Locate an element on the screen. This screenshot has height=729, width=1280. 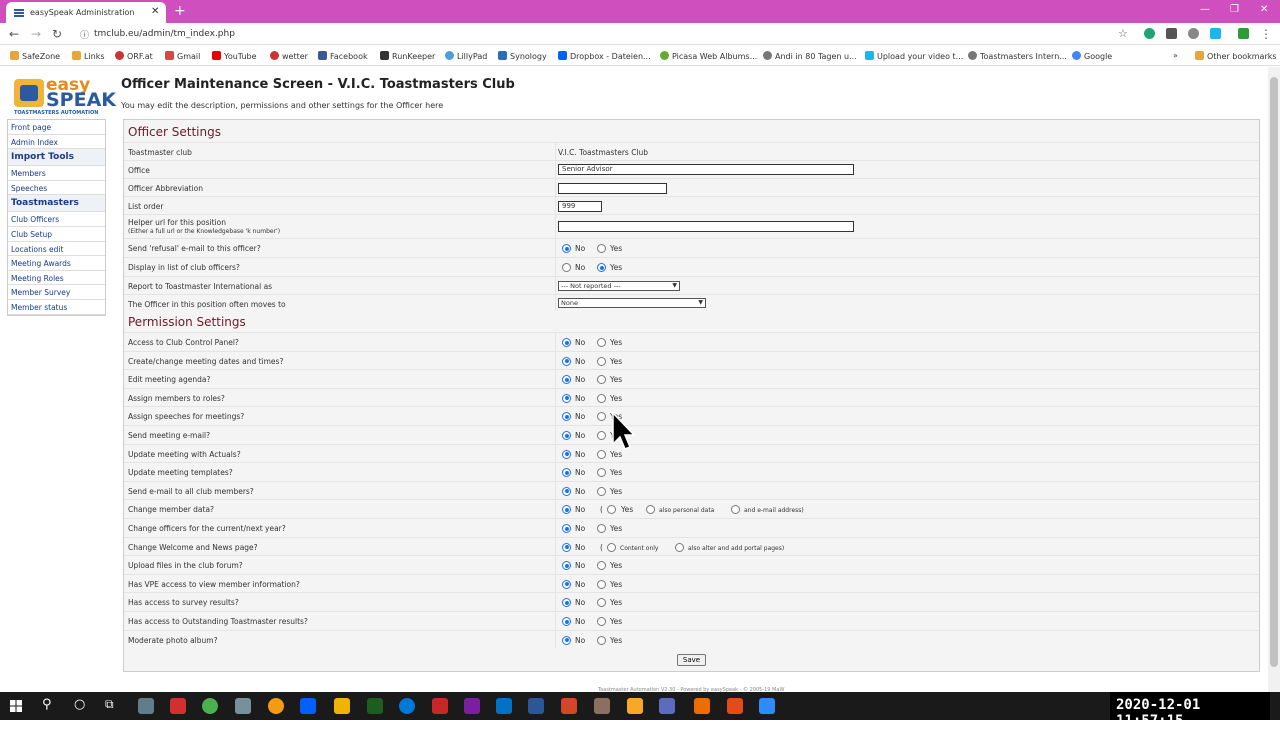
helper-url-input is located at coordinates (706, 226).